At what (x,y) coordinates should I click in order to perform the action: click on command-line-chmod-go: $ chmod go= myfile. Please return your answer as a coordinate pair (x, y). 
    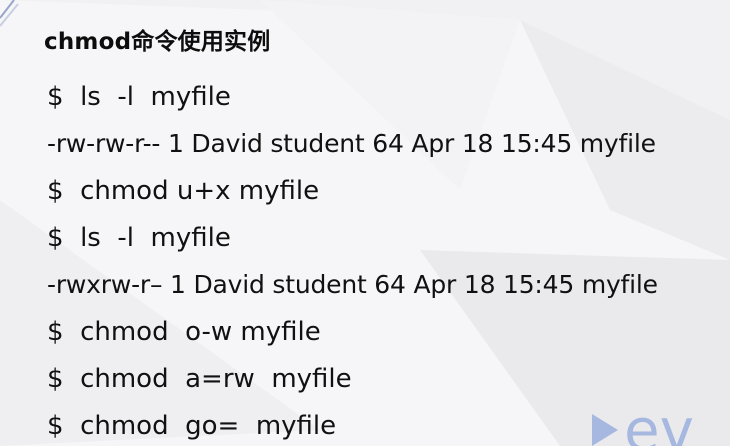
    Looking at the image, I should click on (192, 426).